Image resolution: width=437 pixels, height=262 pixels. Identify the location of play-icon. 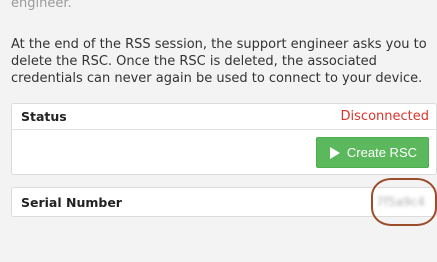
(334, 152).